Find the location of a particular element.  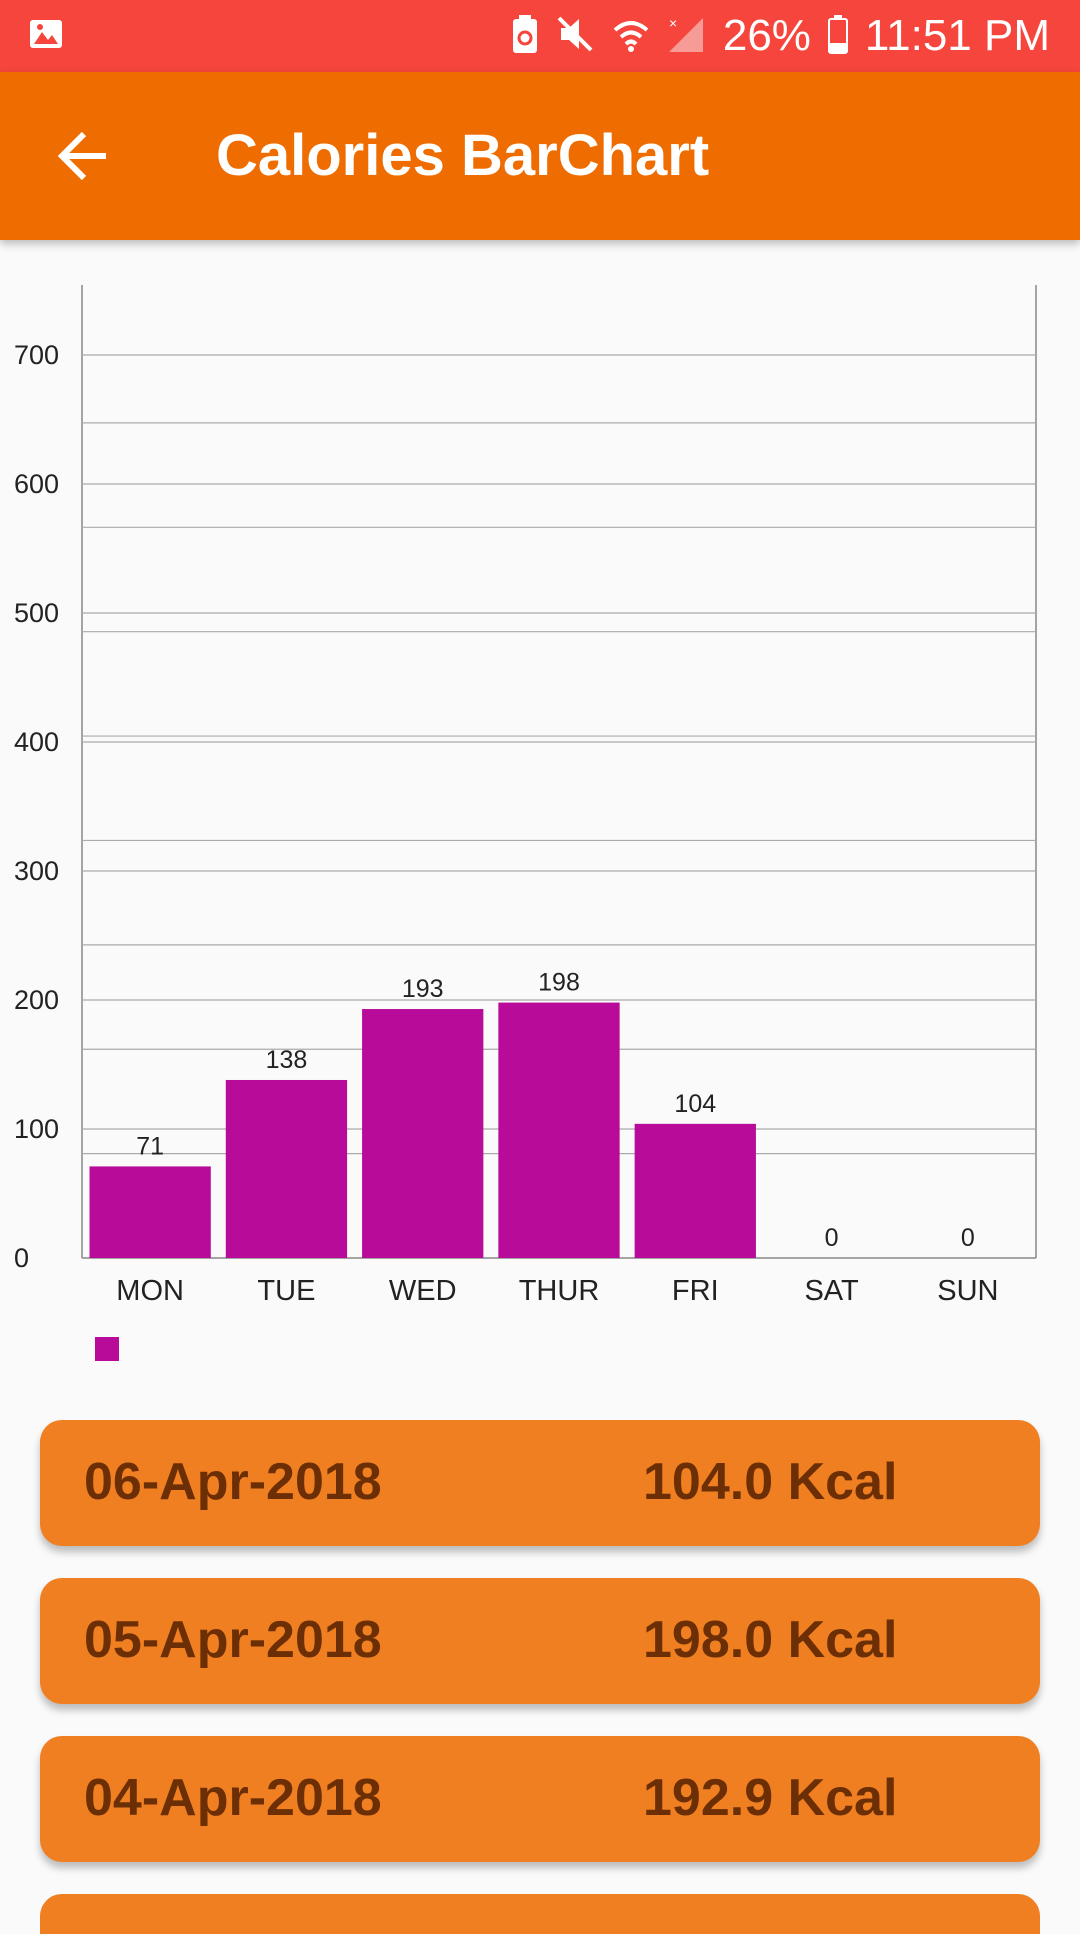

record-kcal: 198.0 Kcal is located at coordinates (770, 1640).